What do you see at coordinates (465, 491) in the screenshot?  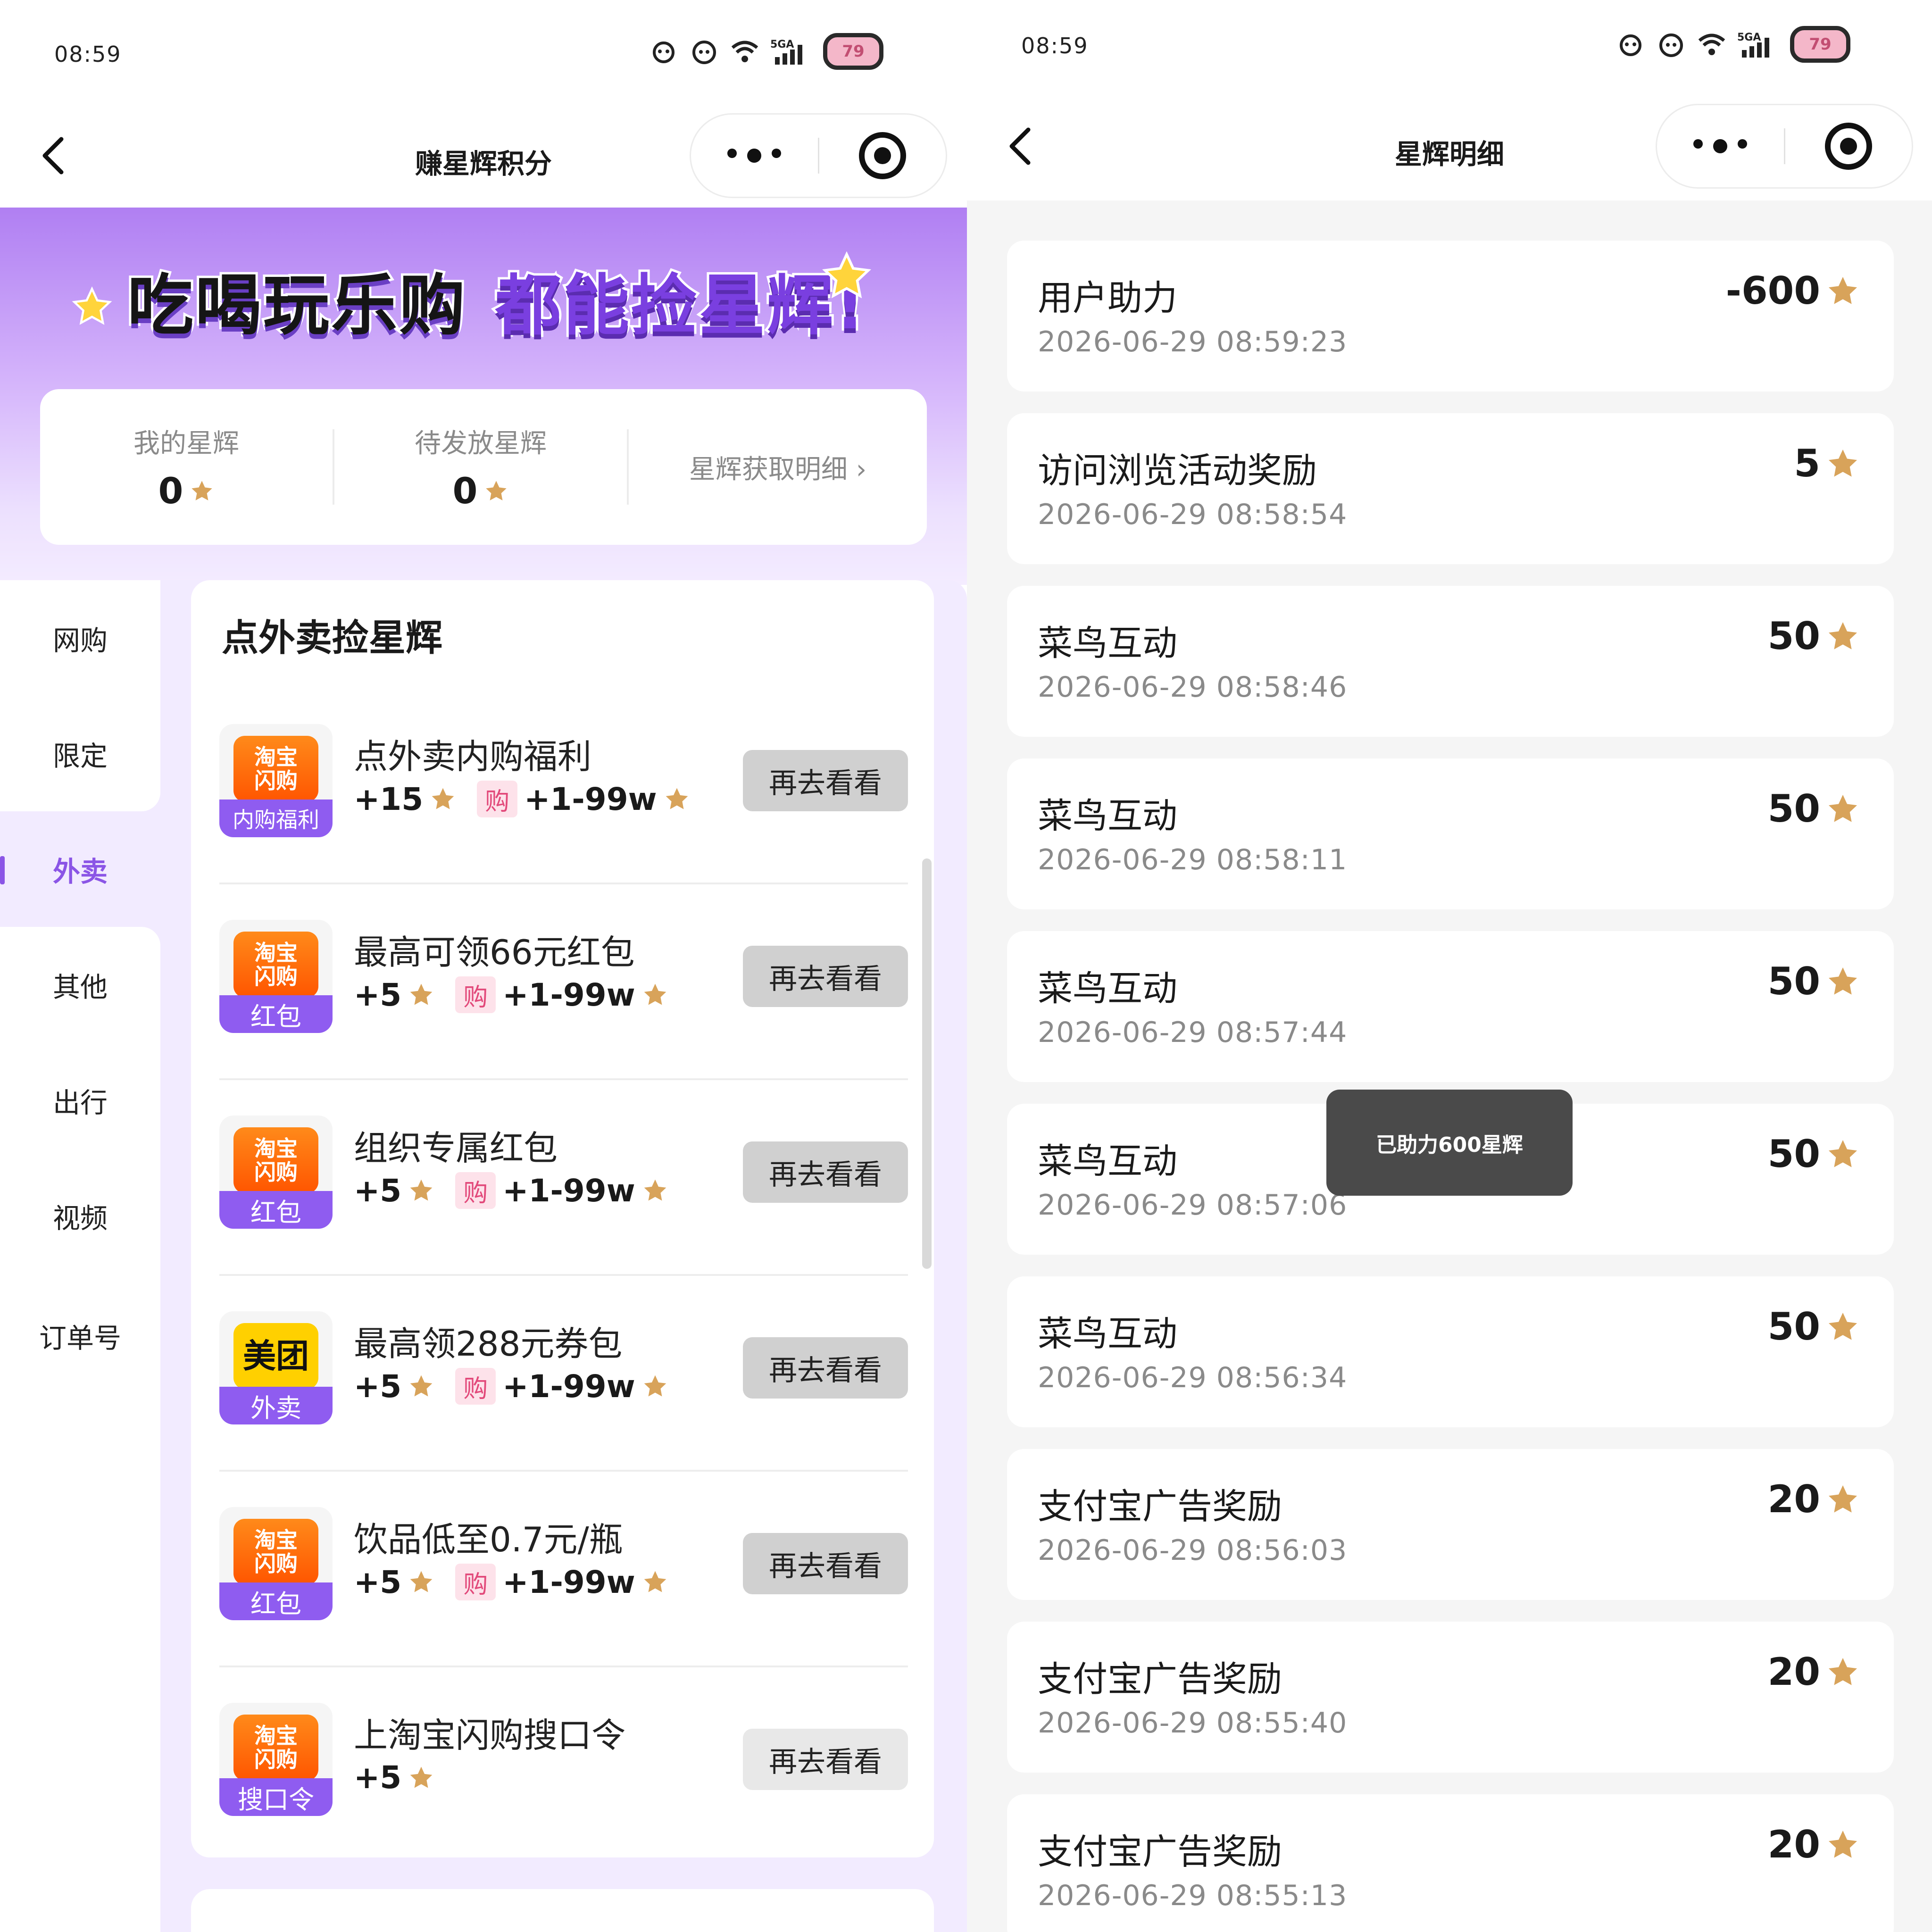 I see `pending-points-value: 0` at bounding box center [465, 491].